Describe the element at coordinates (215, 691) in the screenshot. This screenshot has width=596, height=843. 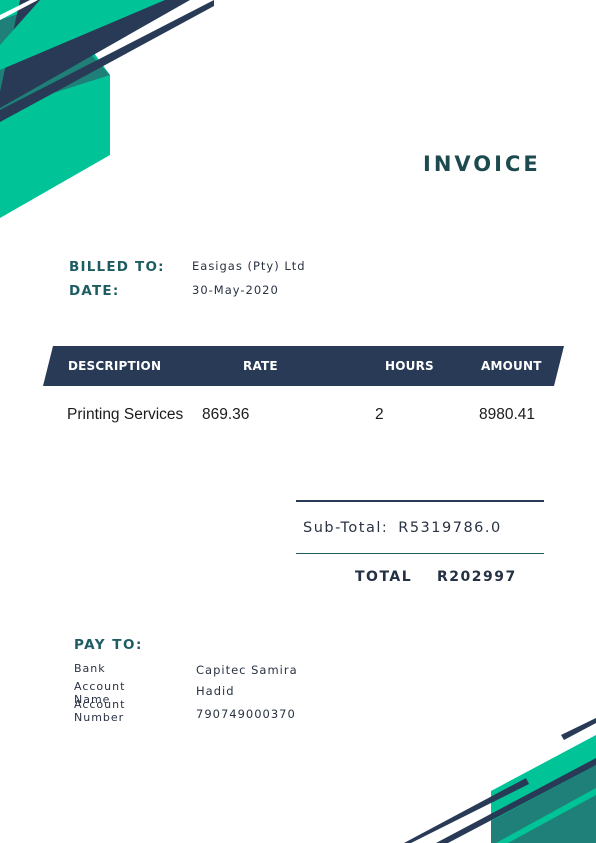
I see `account-name-value: Hadid` at that location.